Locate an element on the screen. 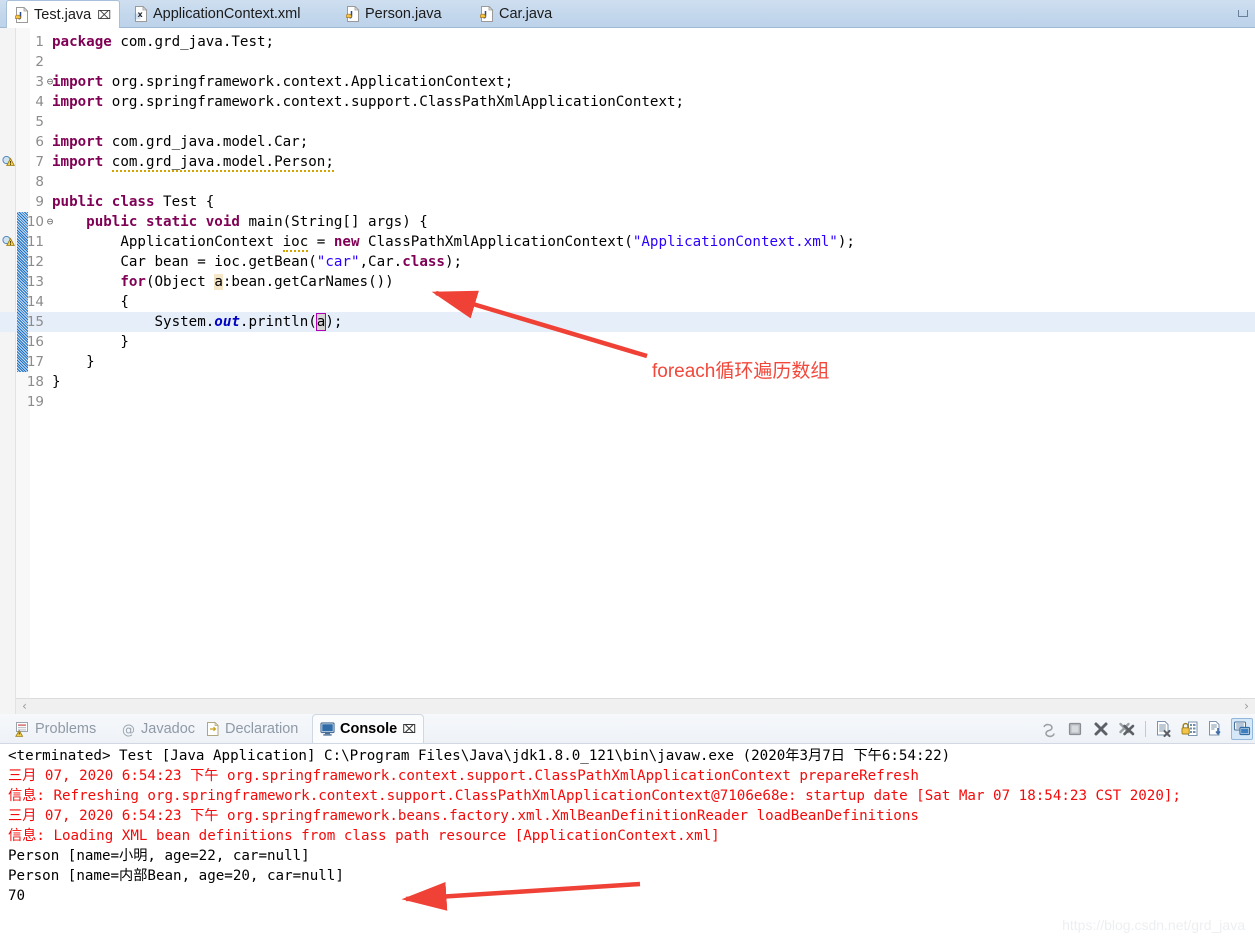 This screenshot has width=1255, height=939. editor-tab-label: Test.java is located at coordinates (63, 14).